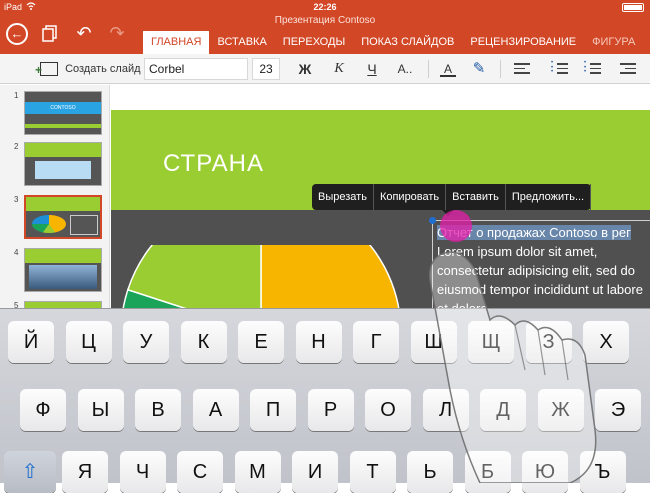 The image size is (650, 493). What do you see at coordinates (548, 342) in the screenshot?
I see `key: З` at bounding box center [548, 342].